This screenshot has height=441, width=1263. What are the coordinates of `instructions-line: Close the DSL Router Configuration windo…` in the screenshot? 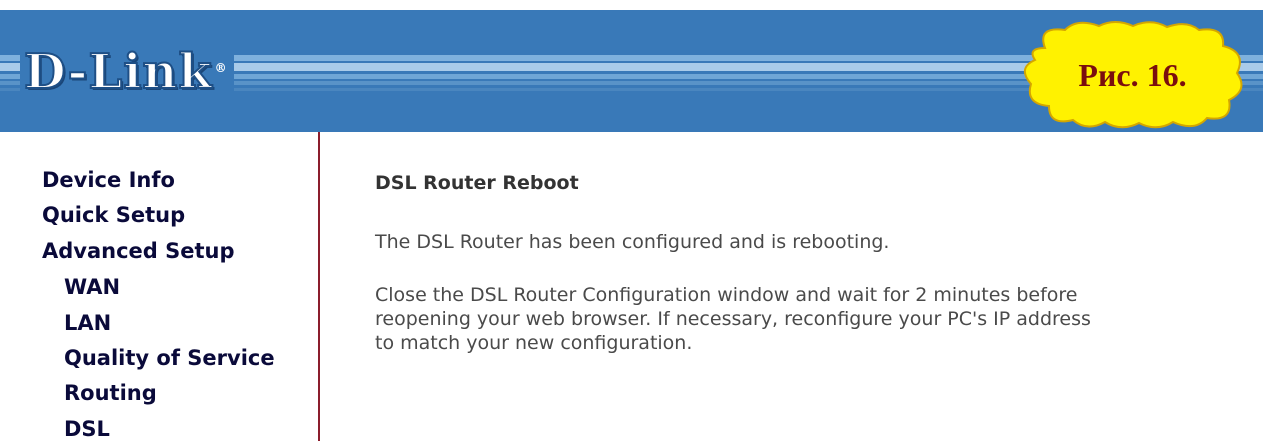 It's located at (726, 295).